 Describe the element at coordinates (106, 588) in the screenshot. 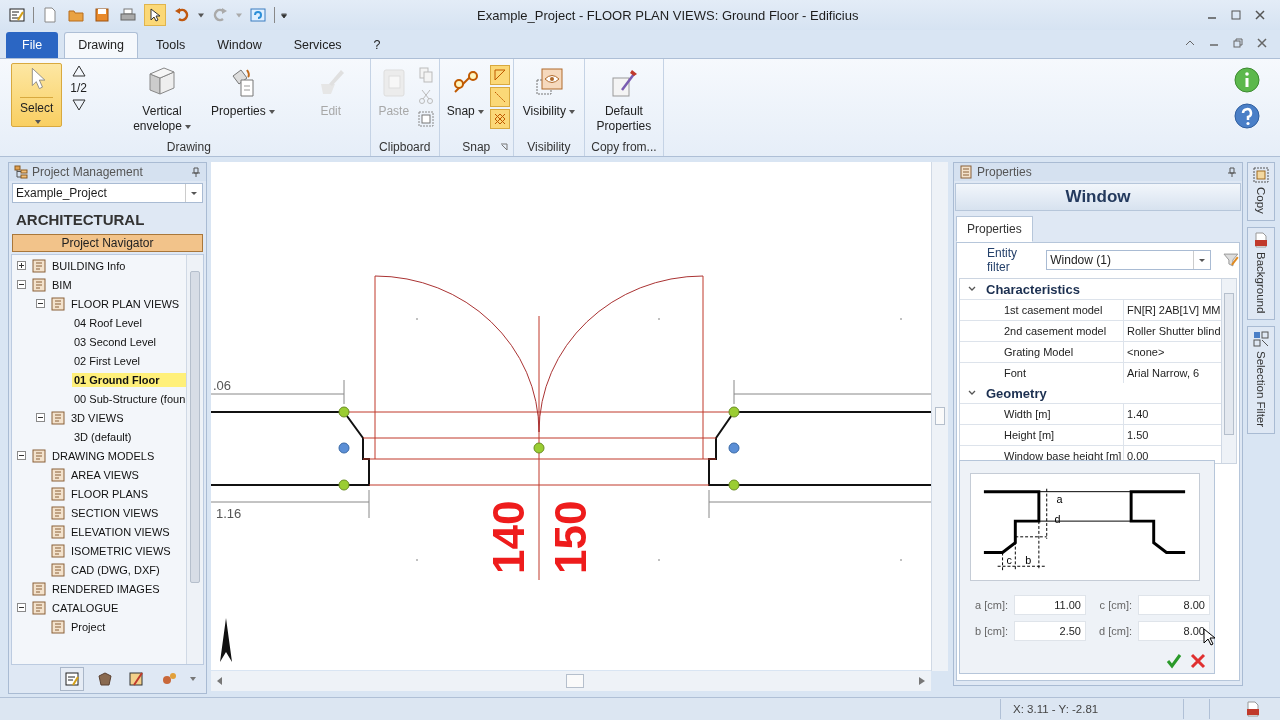

I see `tree-item: RENDERED IMAGES` at that location.